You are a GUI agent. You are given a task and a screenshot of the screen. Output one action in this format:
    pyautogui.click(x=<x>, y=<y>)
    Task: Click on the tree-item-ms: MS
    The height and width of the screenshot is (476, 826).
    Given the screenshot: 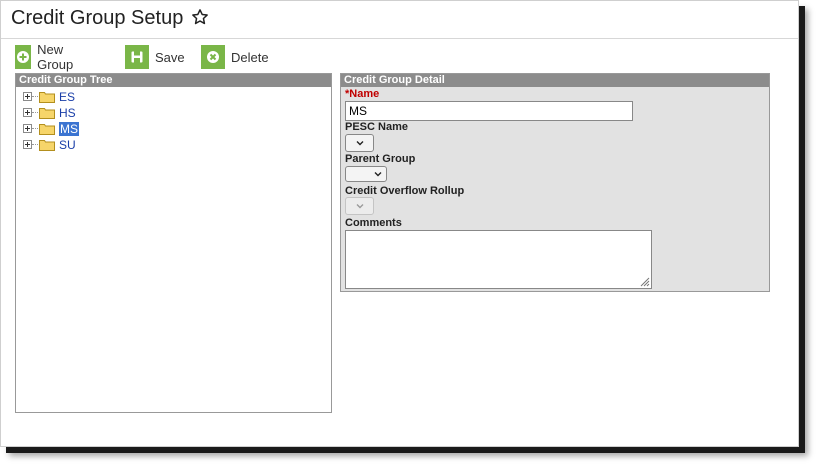 What is the action you would take?
    pyautogui.click(x=51, y=128)
    